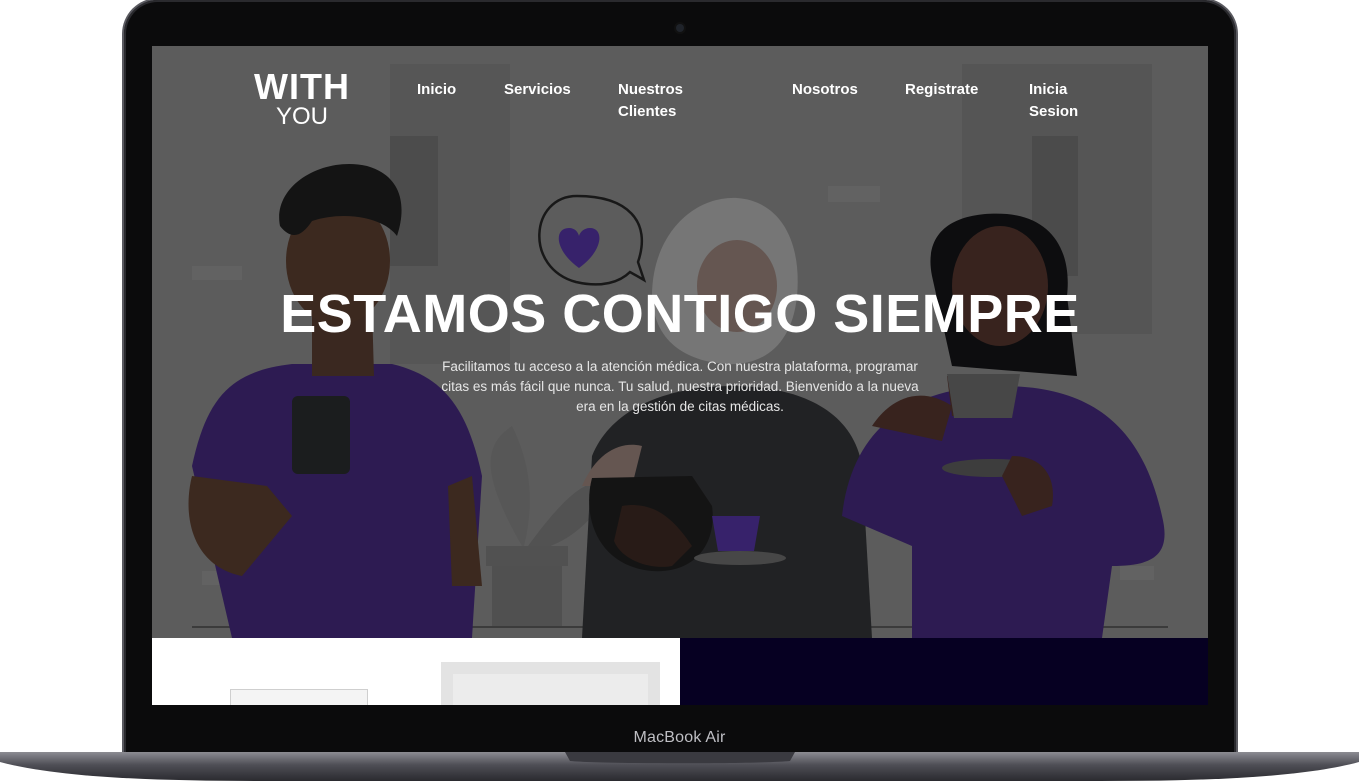 The image size is (1359, 781). What do you see at coordinates (680, 314) in the screenshot?
I see `hero-title: ESTAMOS CONTIGO SIEMPRE` at bounding box center [680, 314].